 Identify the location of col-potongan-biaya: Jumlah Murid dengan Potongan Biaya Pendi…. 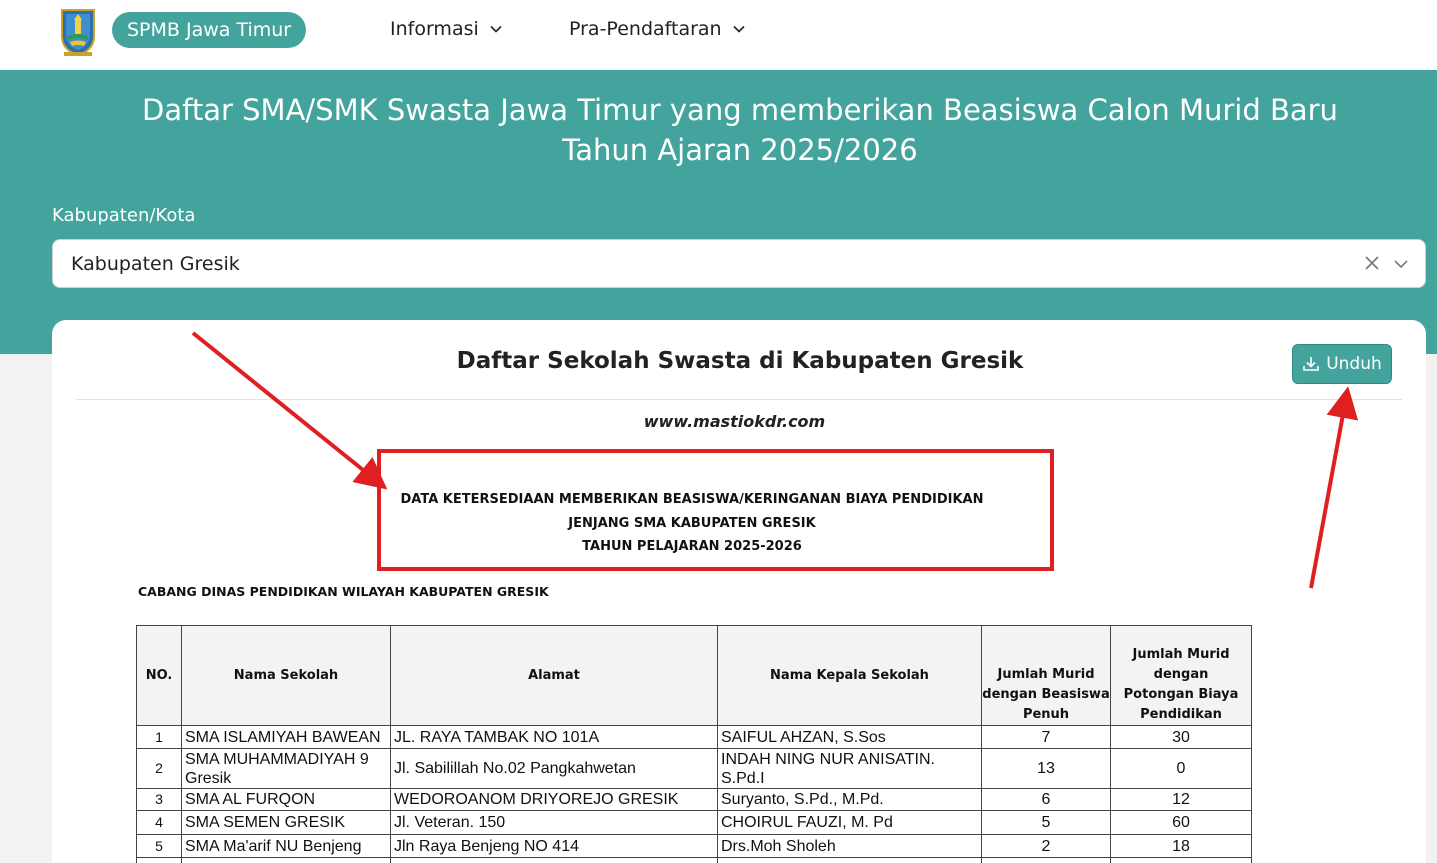
(1181, 675).